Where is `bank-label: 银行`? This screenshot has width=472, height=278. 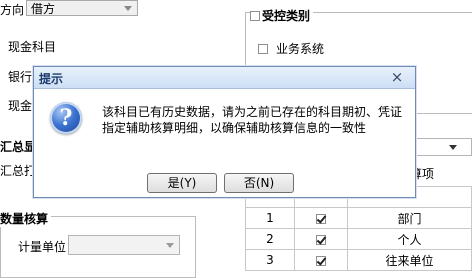
bank-label: 银行 is located at coordinates (20, 77).